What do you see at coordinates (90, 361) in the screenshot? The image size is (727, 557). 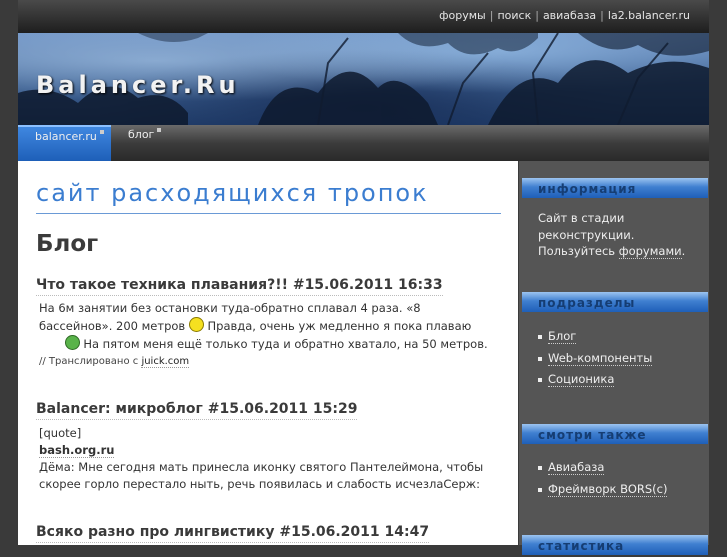 I see `meta-prefix: // Транслировано с` at bounding box center [90, 361].